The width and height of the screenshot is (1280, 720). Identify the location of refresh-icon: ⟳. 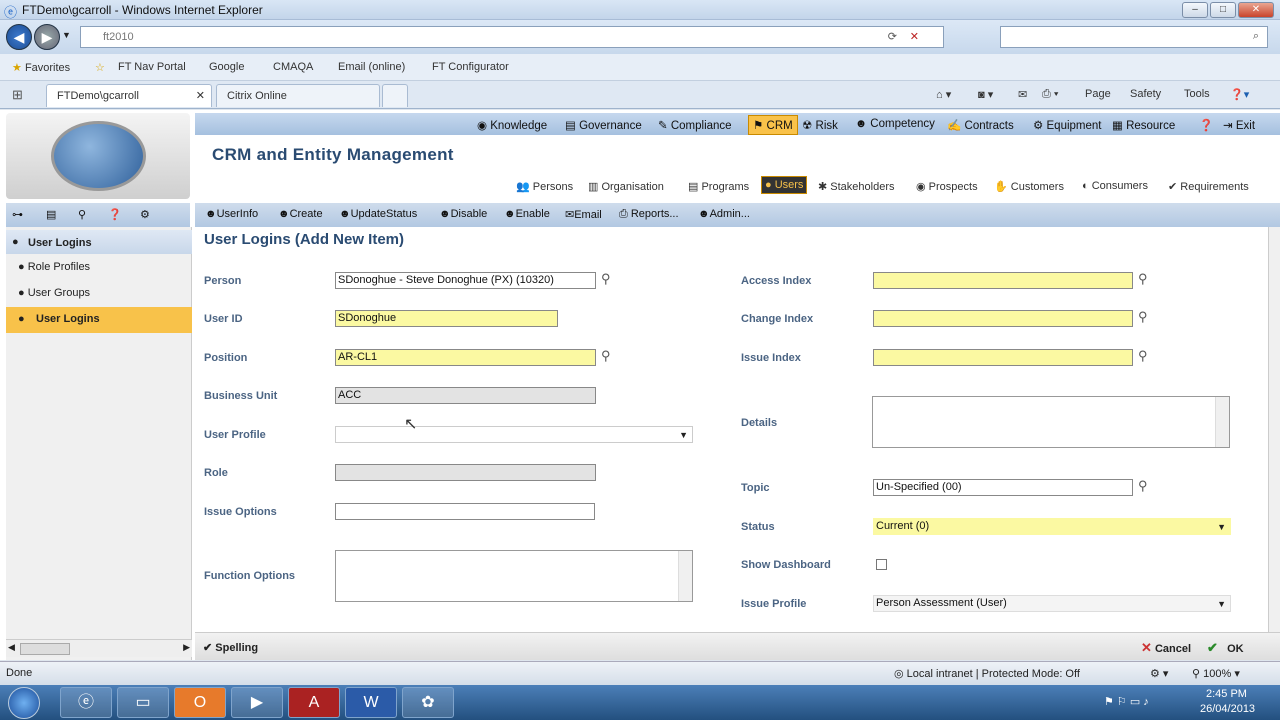
(892, 36).